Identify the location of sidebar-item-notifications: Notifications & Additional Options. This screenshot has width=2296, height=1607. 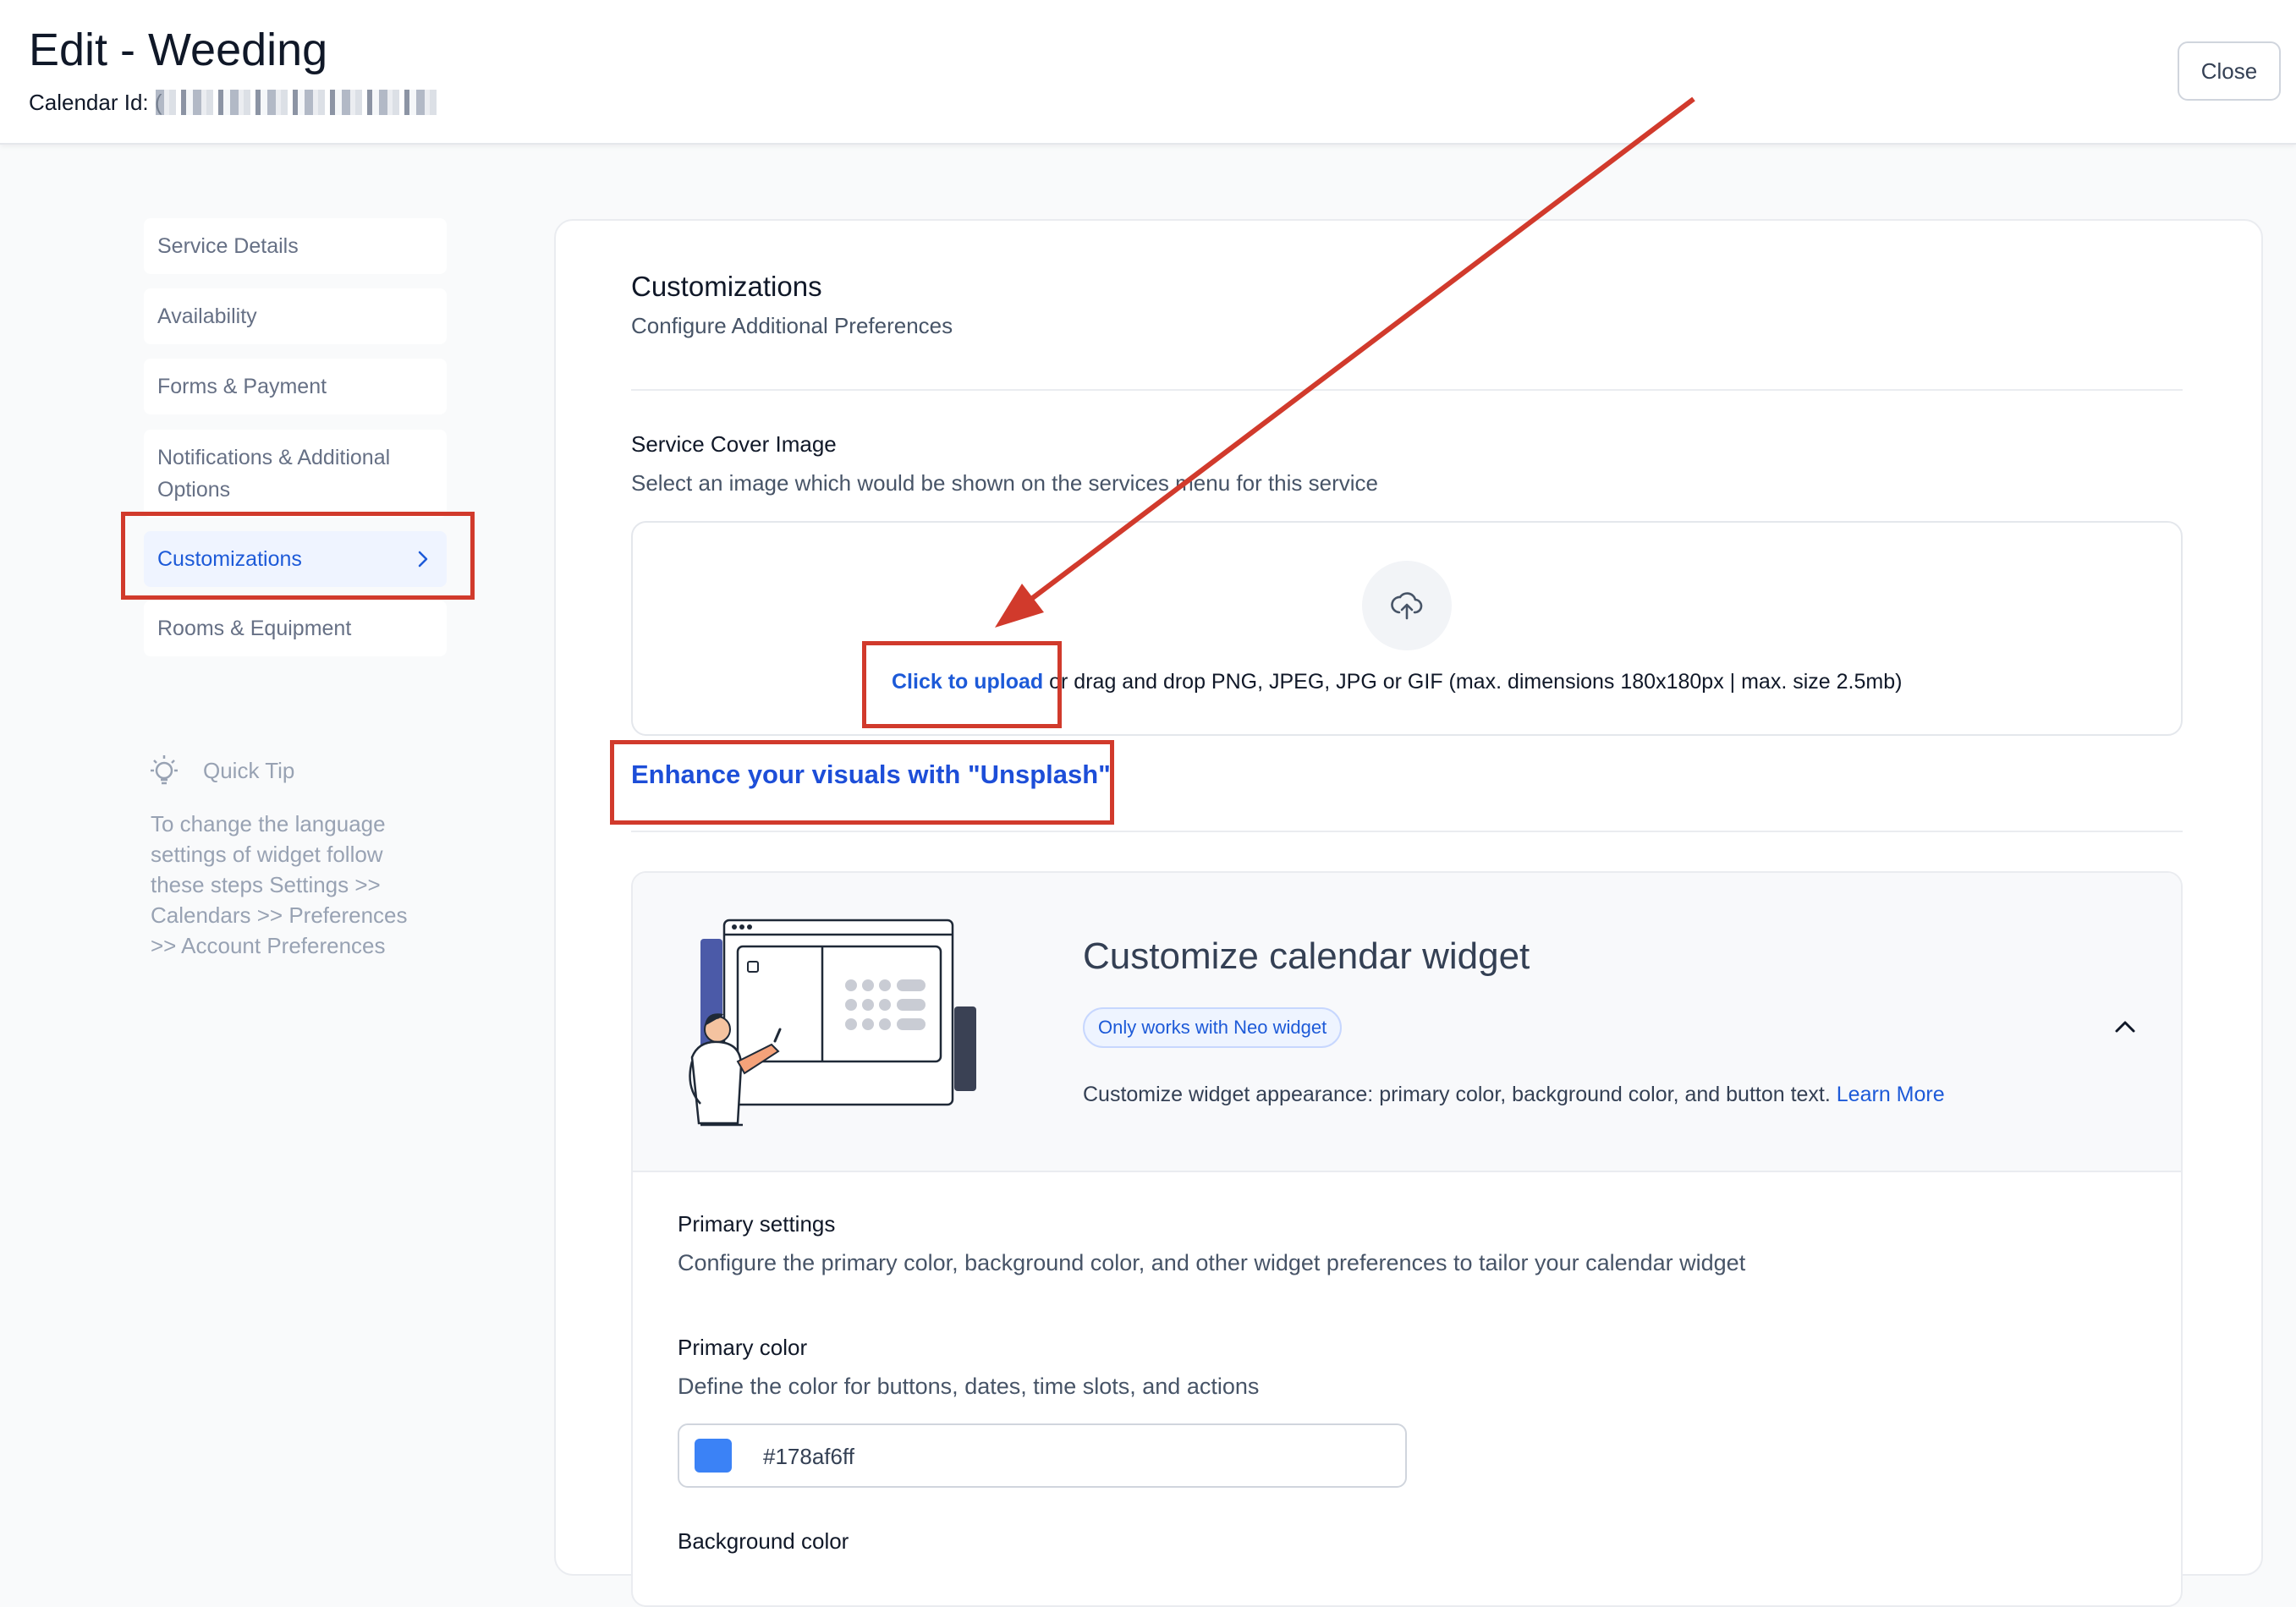
(295, 474).